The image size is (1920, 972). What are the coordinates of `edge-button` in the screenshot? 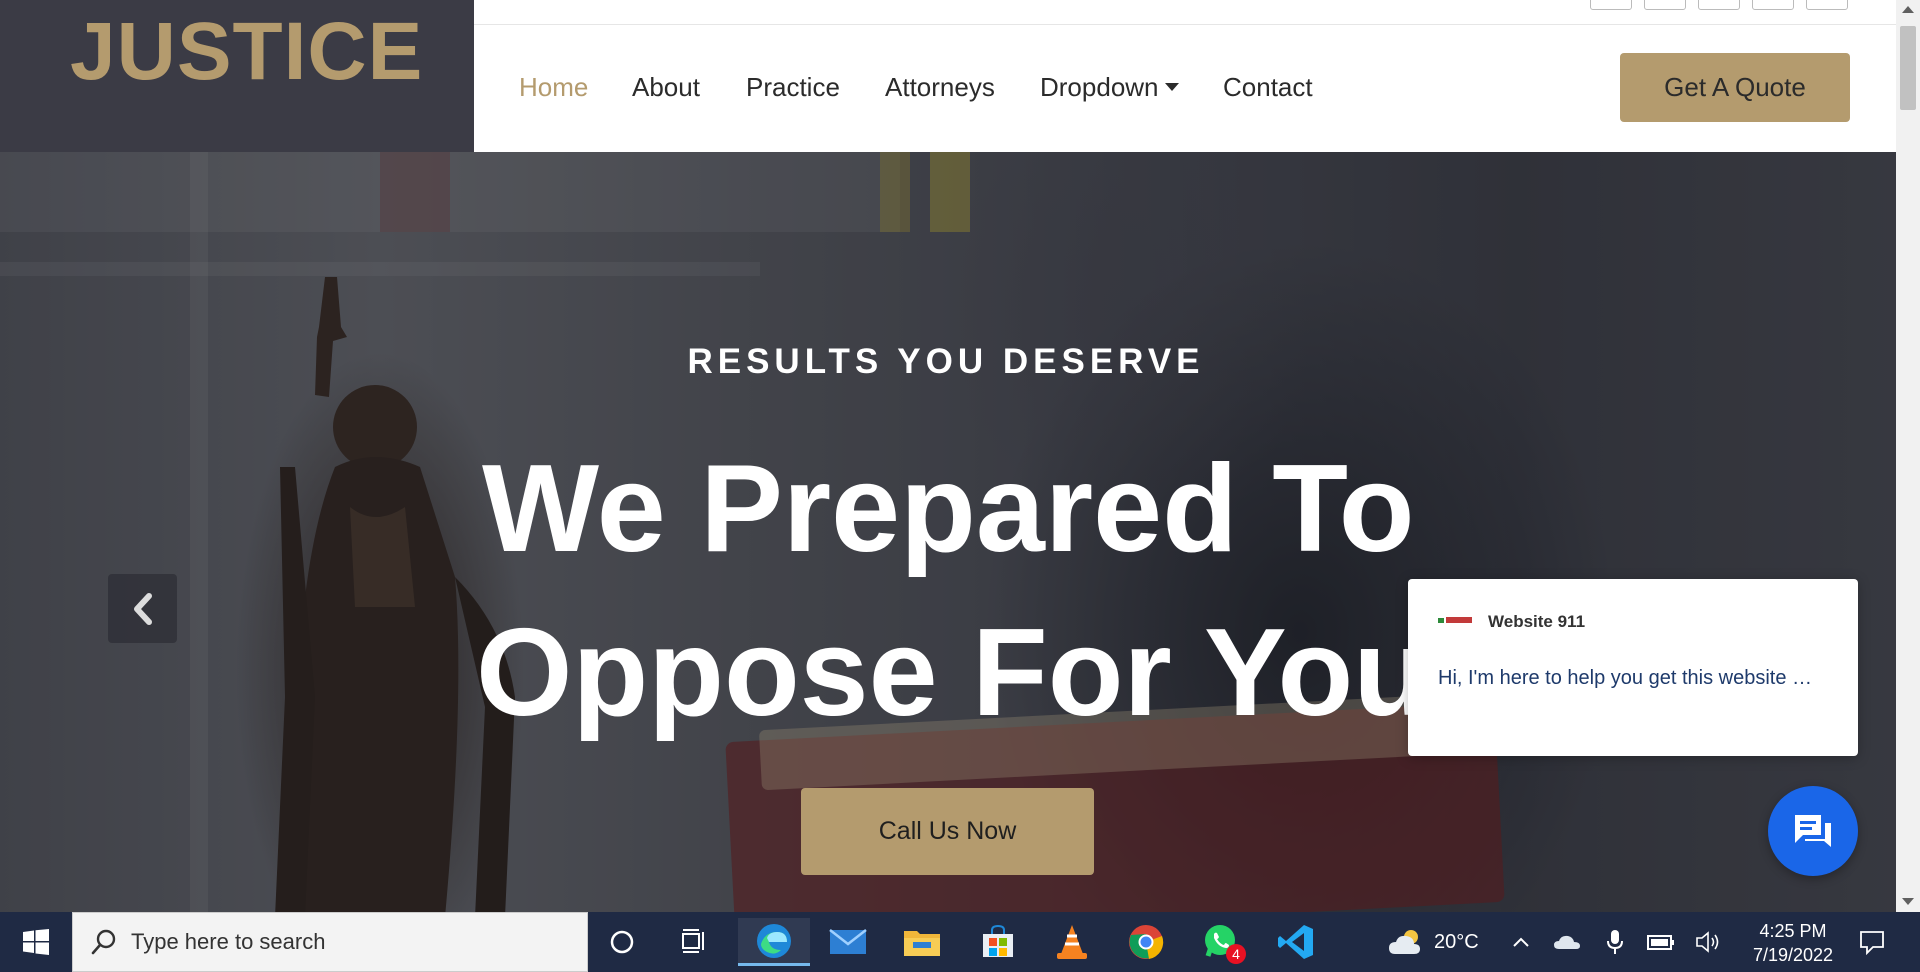 It's located at (774, 942).